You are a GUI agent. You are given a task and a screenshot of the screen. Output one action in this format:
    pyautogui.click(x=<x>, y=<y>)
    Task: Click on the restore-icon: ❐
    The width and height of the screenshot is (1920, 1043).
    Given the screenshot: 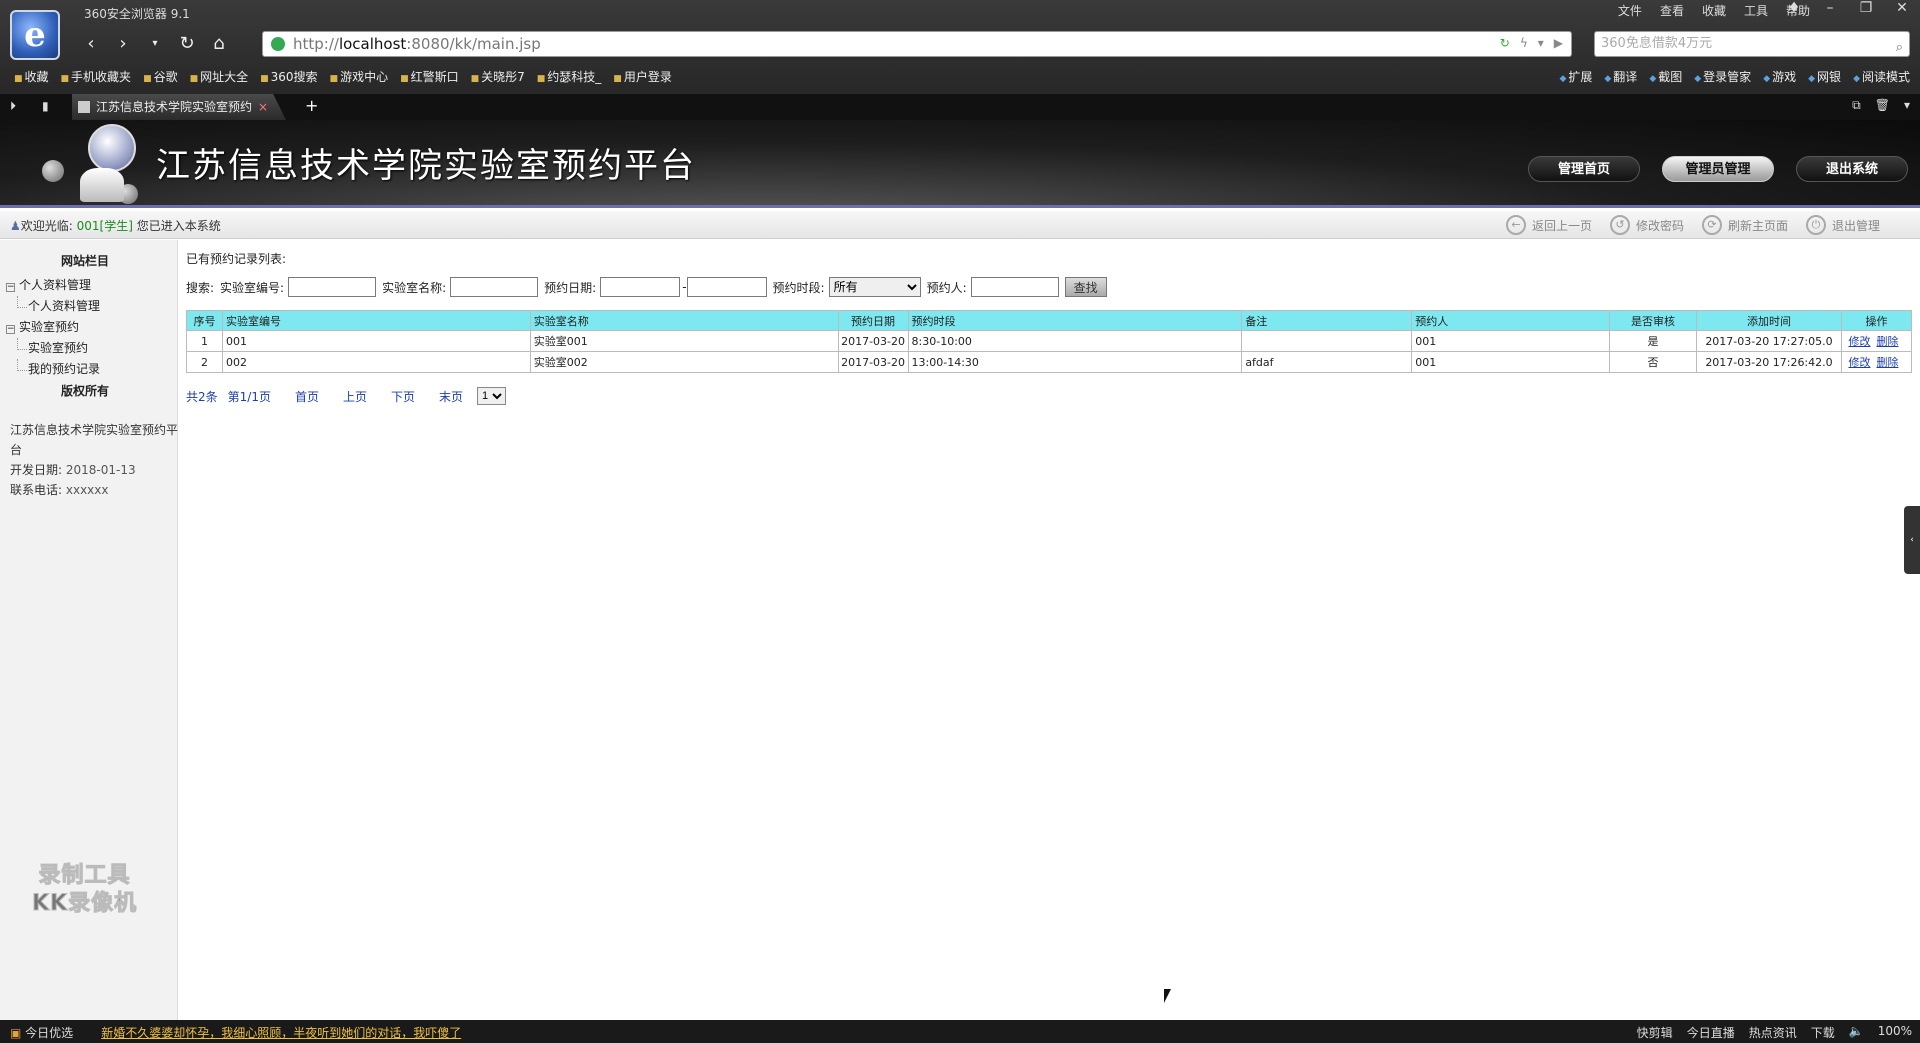 What is the action you would take?
    pyautogui.click(x=1866, y=8)
    